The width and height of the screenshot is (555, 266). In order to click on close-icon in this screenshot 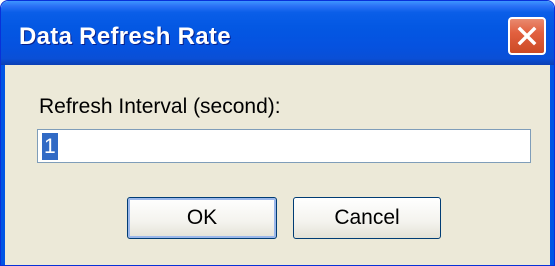, I will do `click(527, 36)`.